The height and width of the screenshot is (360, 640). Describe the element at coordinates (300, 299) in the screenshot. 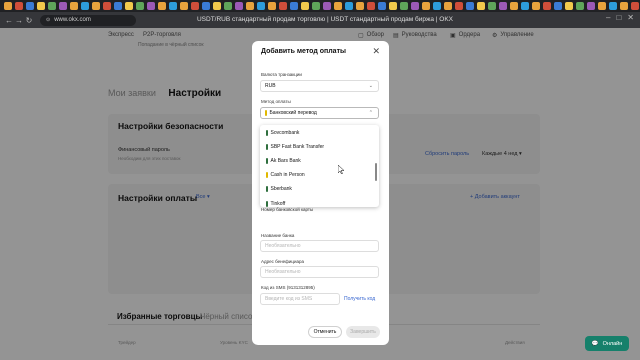

I see `sms-code-input: Введите код из SMS` at that location.